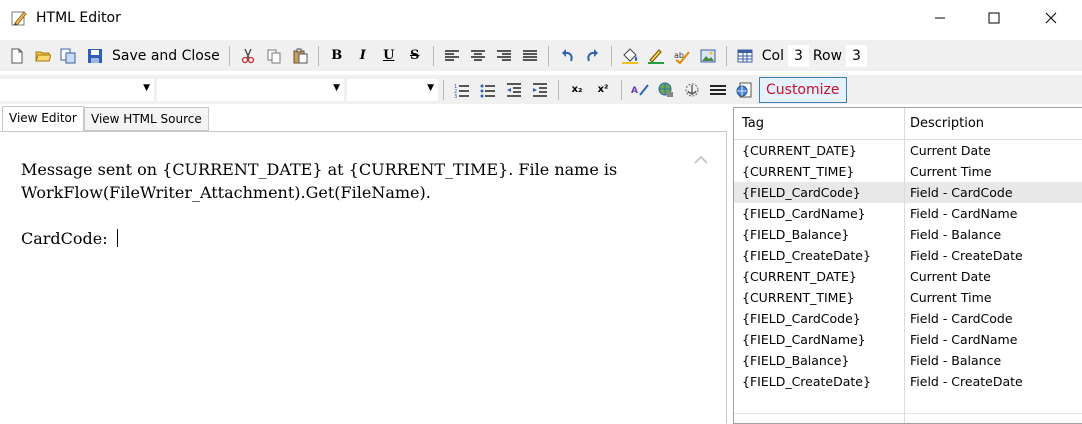 The width and height of the screenshot is (1082, 424). Describe the element at coordinates (908, 403) in the screenshot. I see `empty-row` at that location.